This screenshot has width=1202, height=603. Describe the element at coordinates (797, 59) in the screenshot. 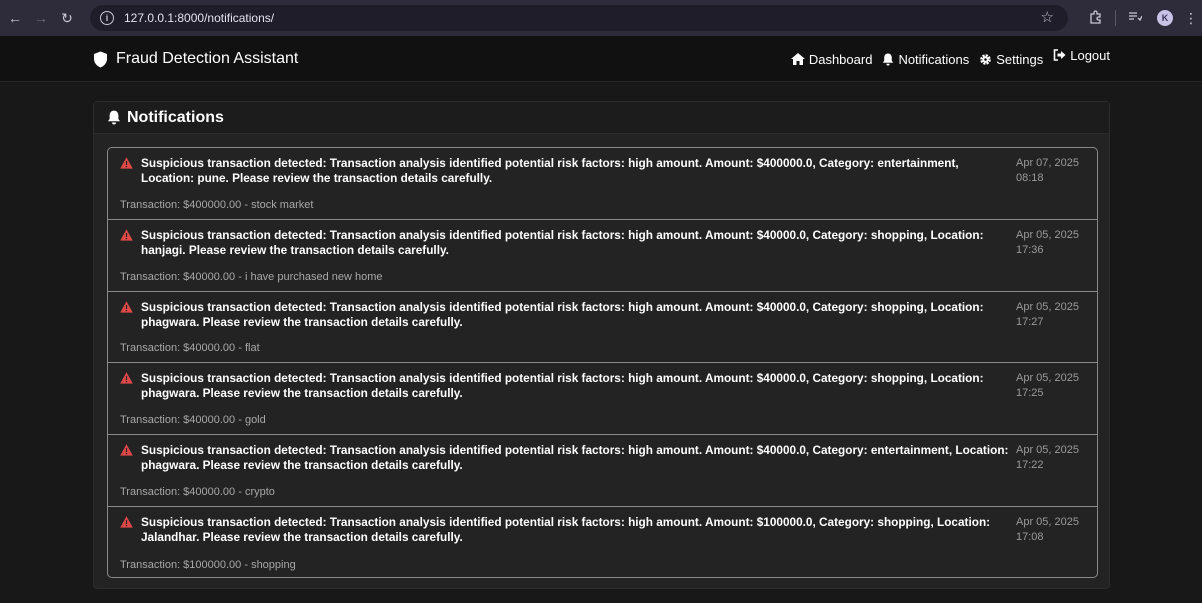

I see `home-icon` at that location.